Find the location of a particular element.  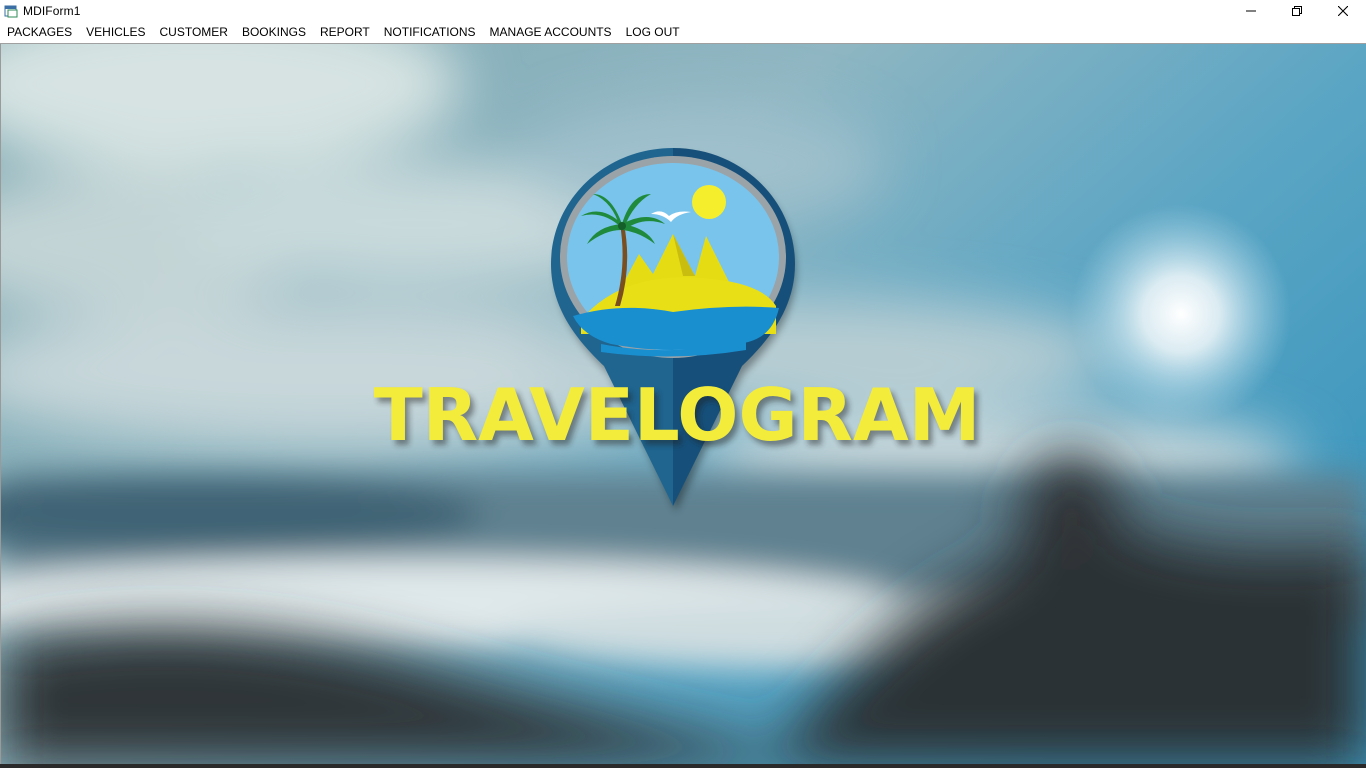

minimize-icon is located at coordinates (1251, 11).